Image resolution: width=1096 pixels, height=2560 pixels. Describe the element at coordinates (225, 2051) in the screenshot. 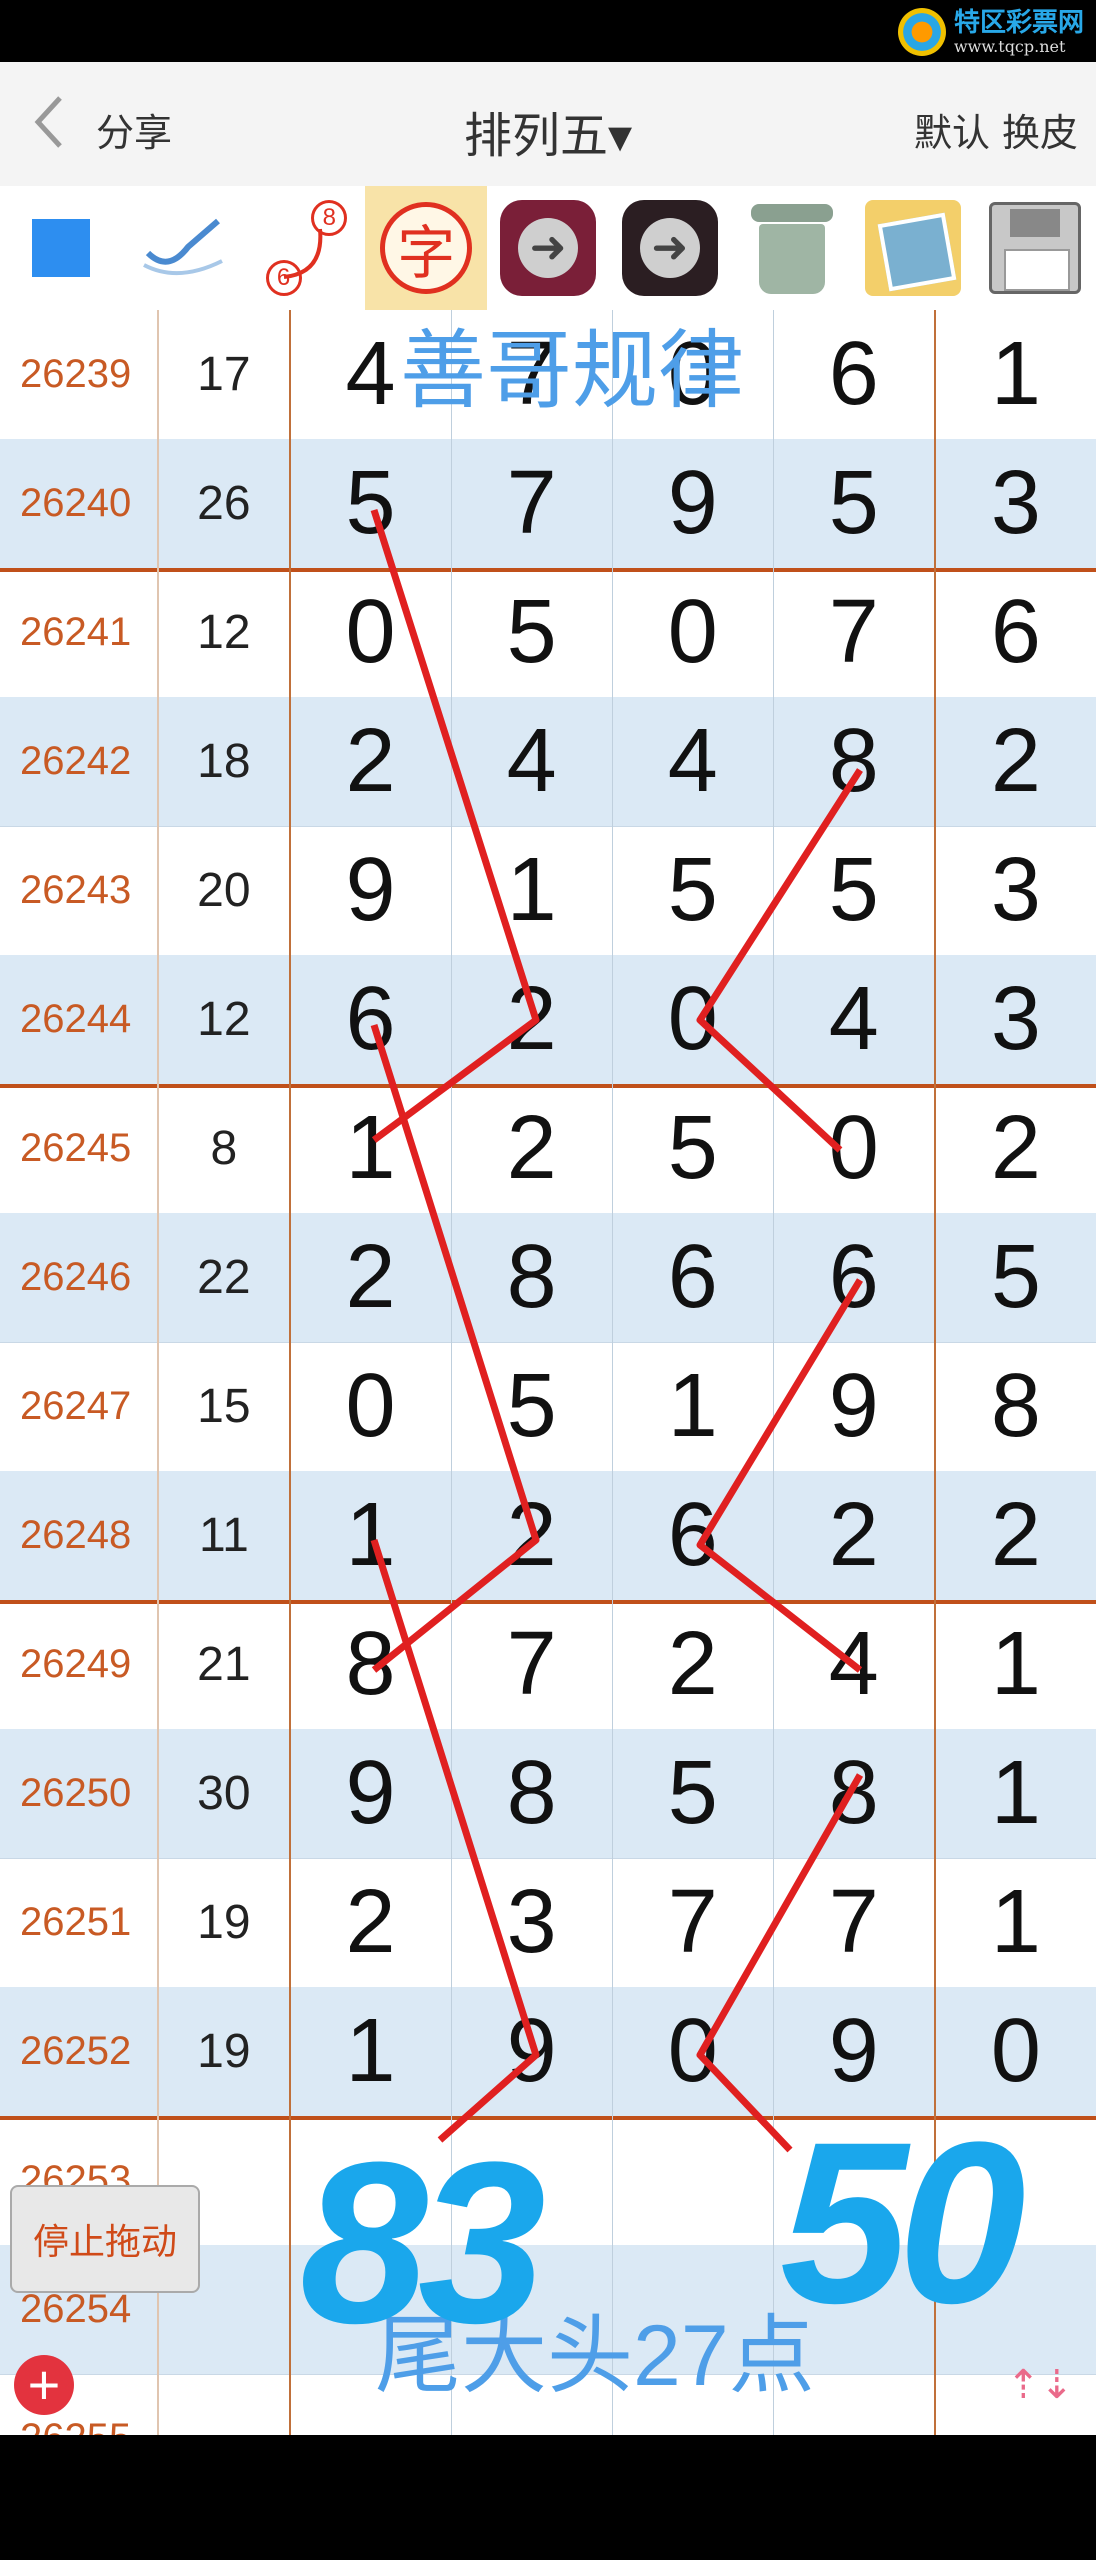

I see `sum-cell: 19` at that location.